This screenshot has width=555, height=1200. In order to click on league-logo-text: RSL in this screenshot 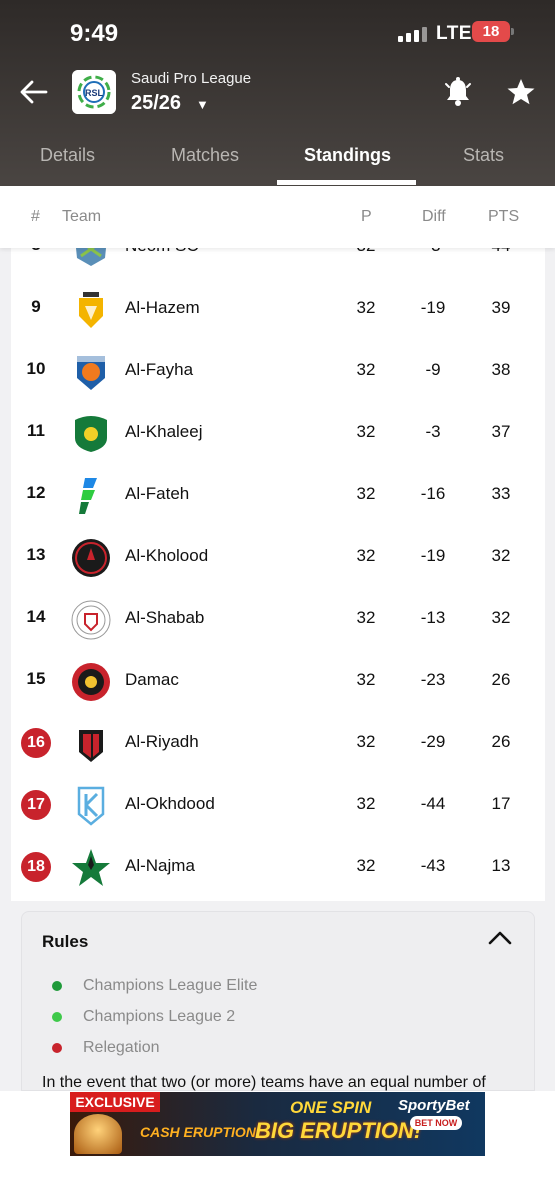, I will do `click(94, 93)`.